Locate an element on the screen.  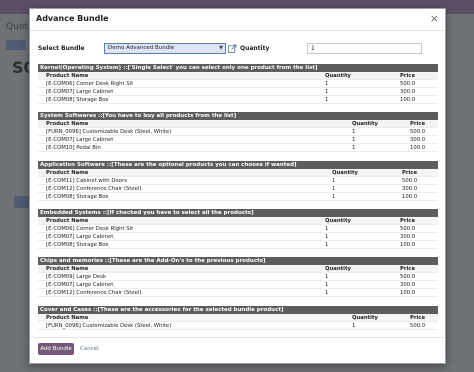
table-row: [E-COM10] Pedal Bin 1 100.0 is located at coordinates (238, 148).